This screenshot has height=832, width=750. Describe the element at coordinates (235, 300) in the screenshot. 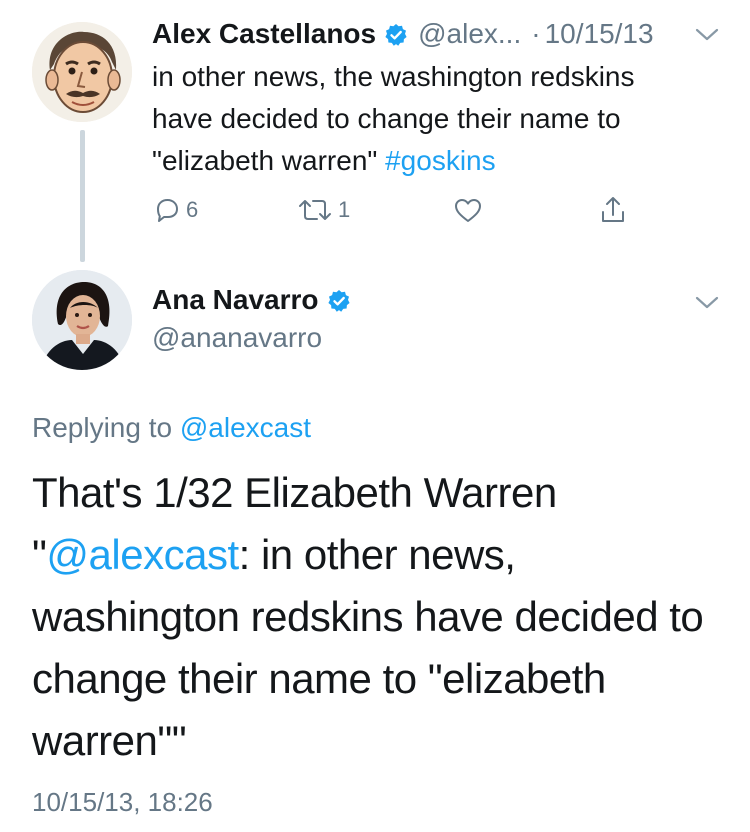

I see `author-name: Ana Navarro` at that location.